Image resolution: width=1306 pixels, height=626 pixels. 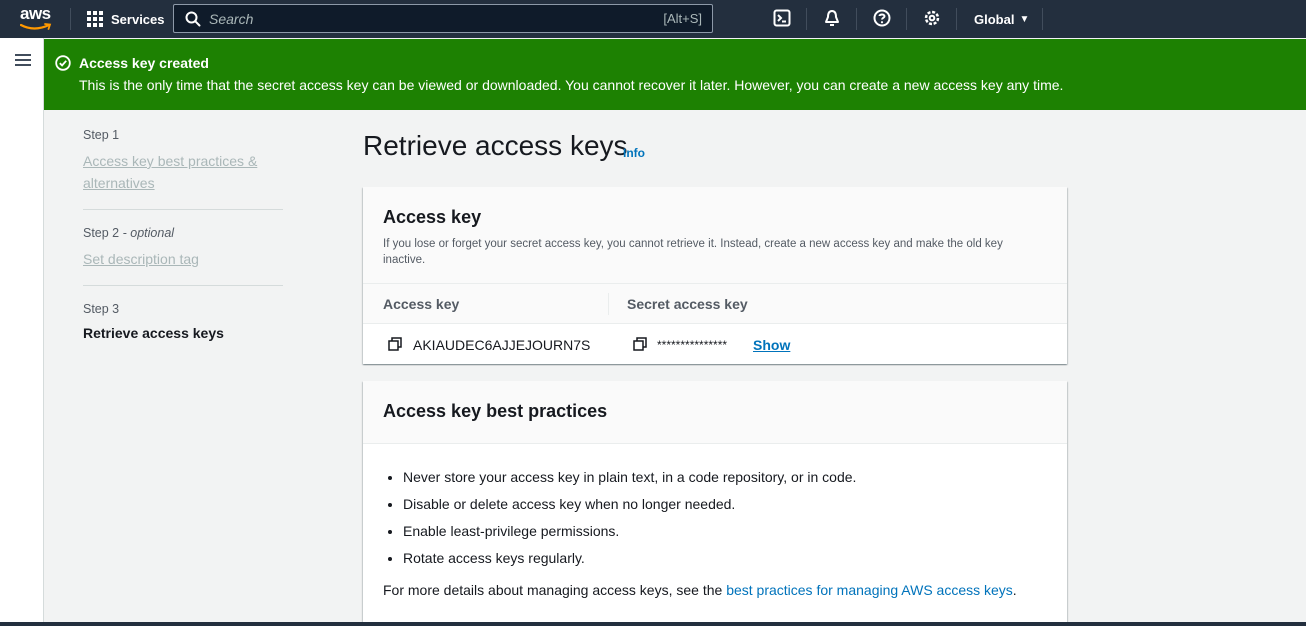 What do you see at coordinates (153, 333) in the screenshot?
I see `step-3-current: Retrieve access keys` at bounding box center [153, 333].